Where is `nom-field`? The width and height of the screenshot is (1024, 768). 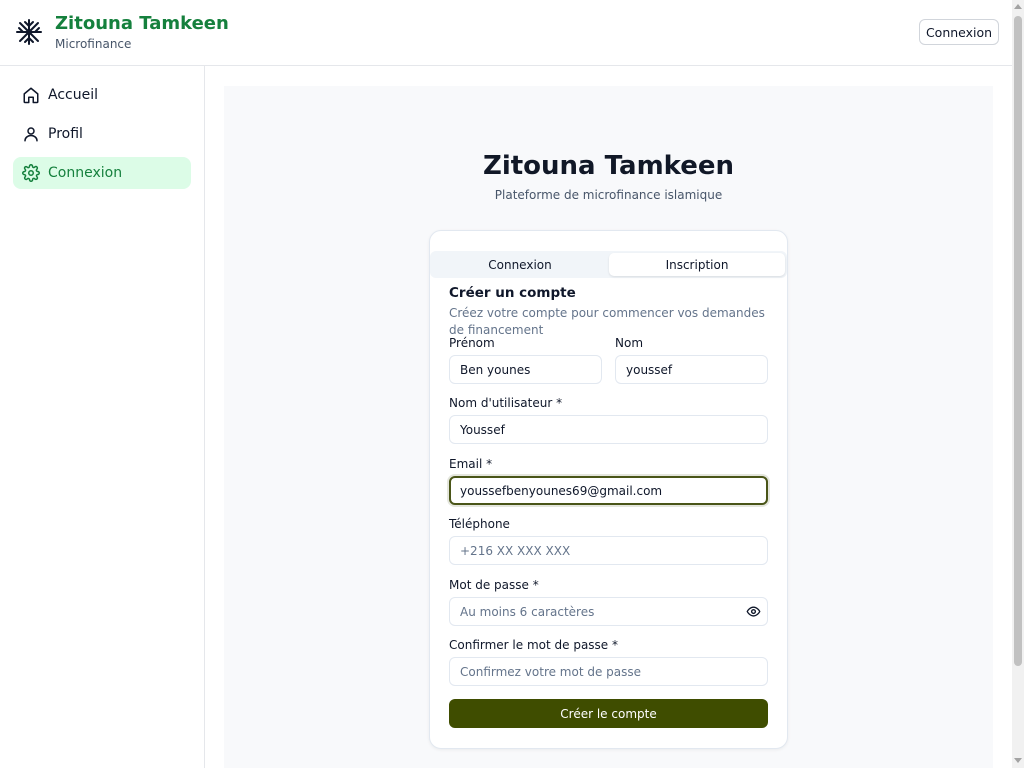
nom-field is located at coordinates (691, 369).